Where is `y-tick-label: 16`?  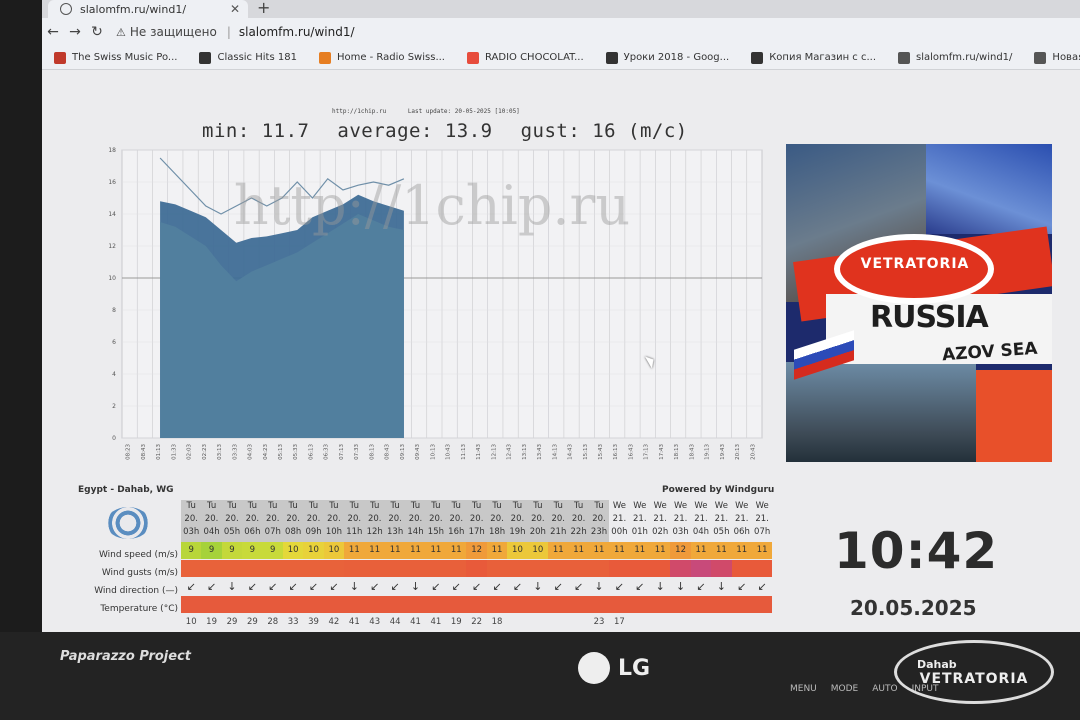 y-tick-label: 16 is located at coordinates (112, 182).